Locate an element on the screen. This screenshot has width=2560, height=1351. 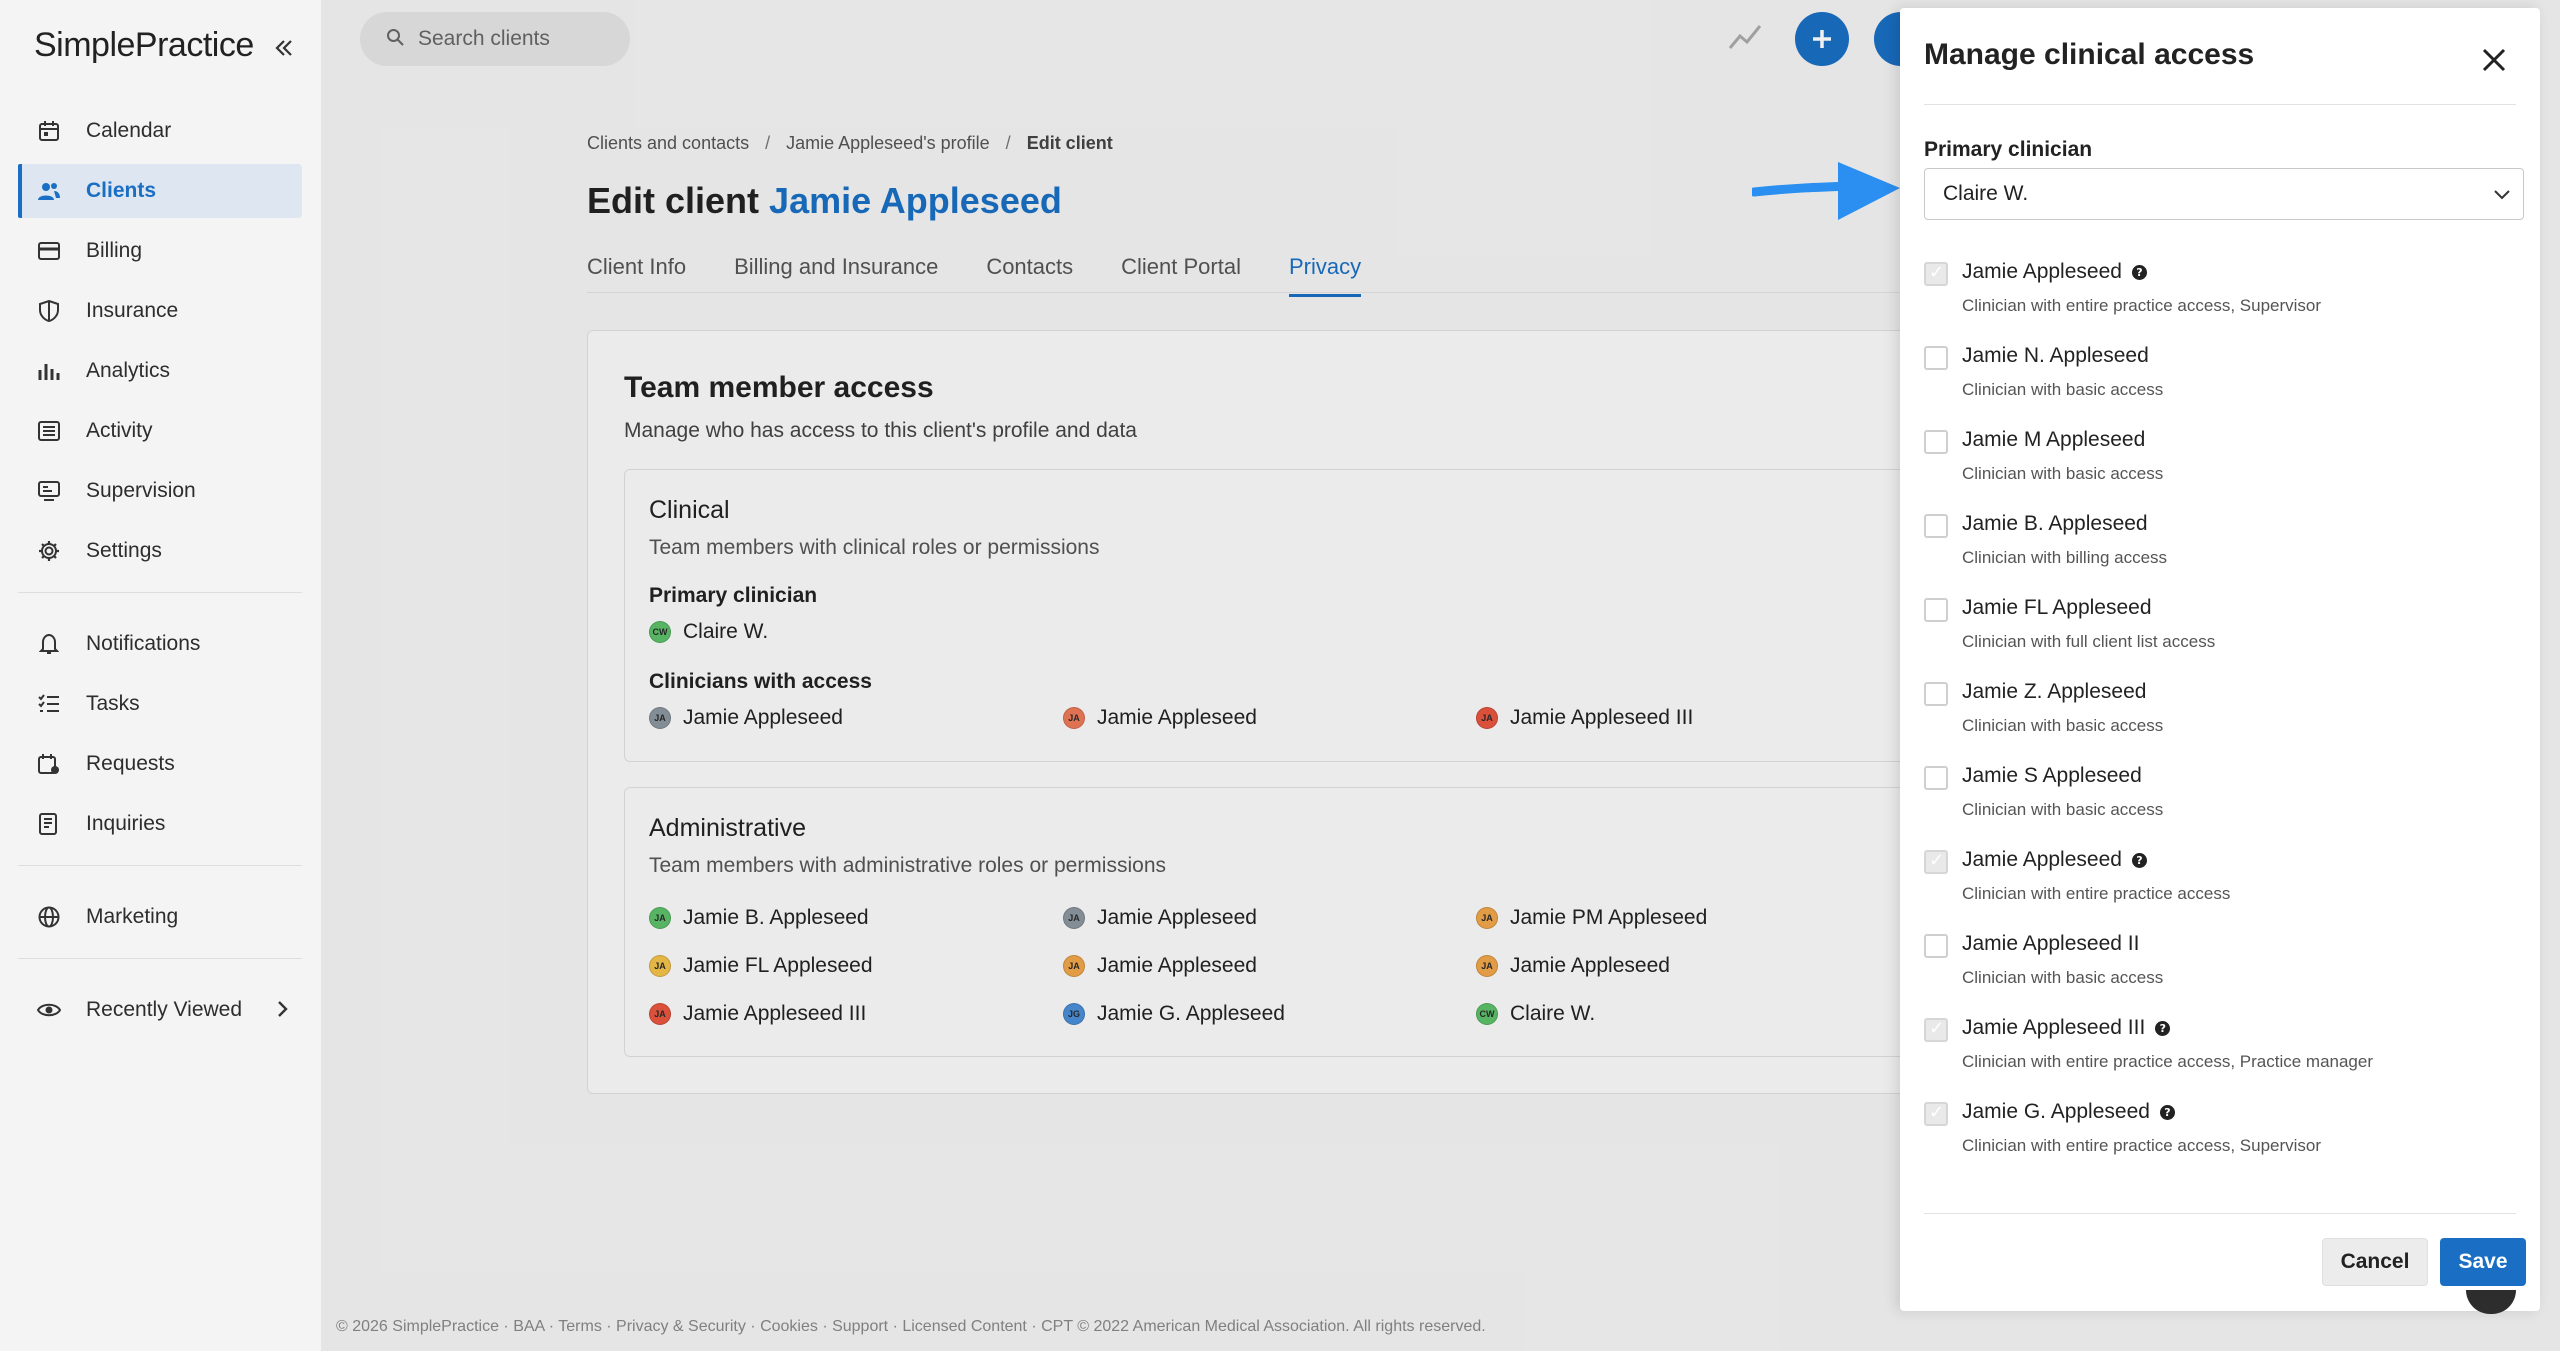
sidebar-item-label: Activity is located at coordinates (119, 430).